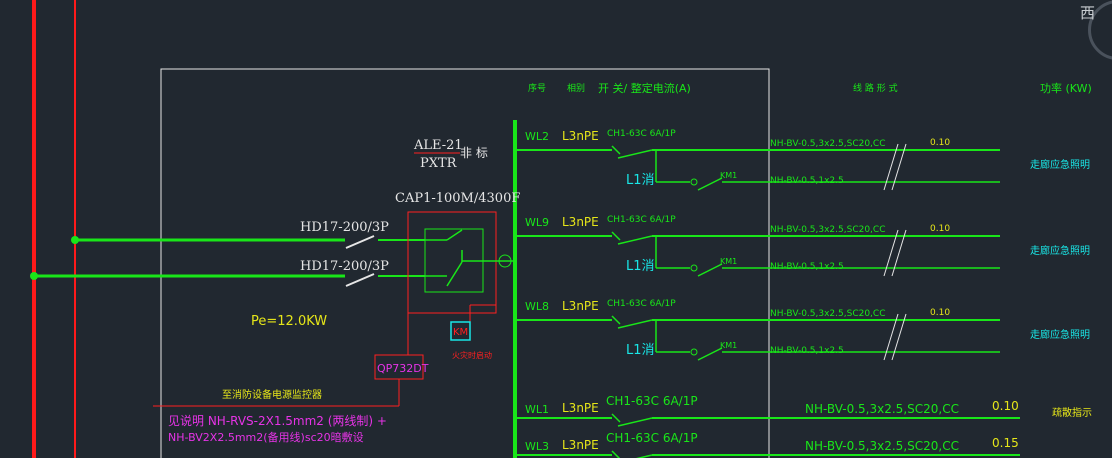  Describe the element at coordinates (537, 222) in the screenshot. I see `circuit-id: WL9` at that location.